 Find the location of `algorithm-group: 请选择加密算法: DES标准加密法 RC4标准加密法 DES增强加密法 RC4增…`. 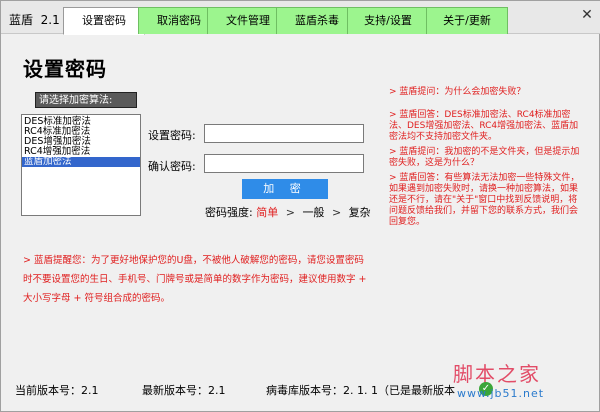

algorithm-group: 请选择加密算法: DES标准加密法 RC4标准加密法 DES增强加密法 RC4增… is located at coordinates (81, 153).